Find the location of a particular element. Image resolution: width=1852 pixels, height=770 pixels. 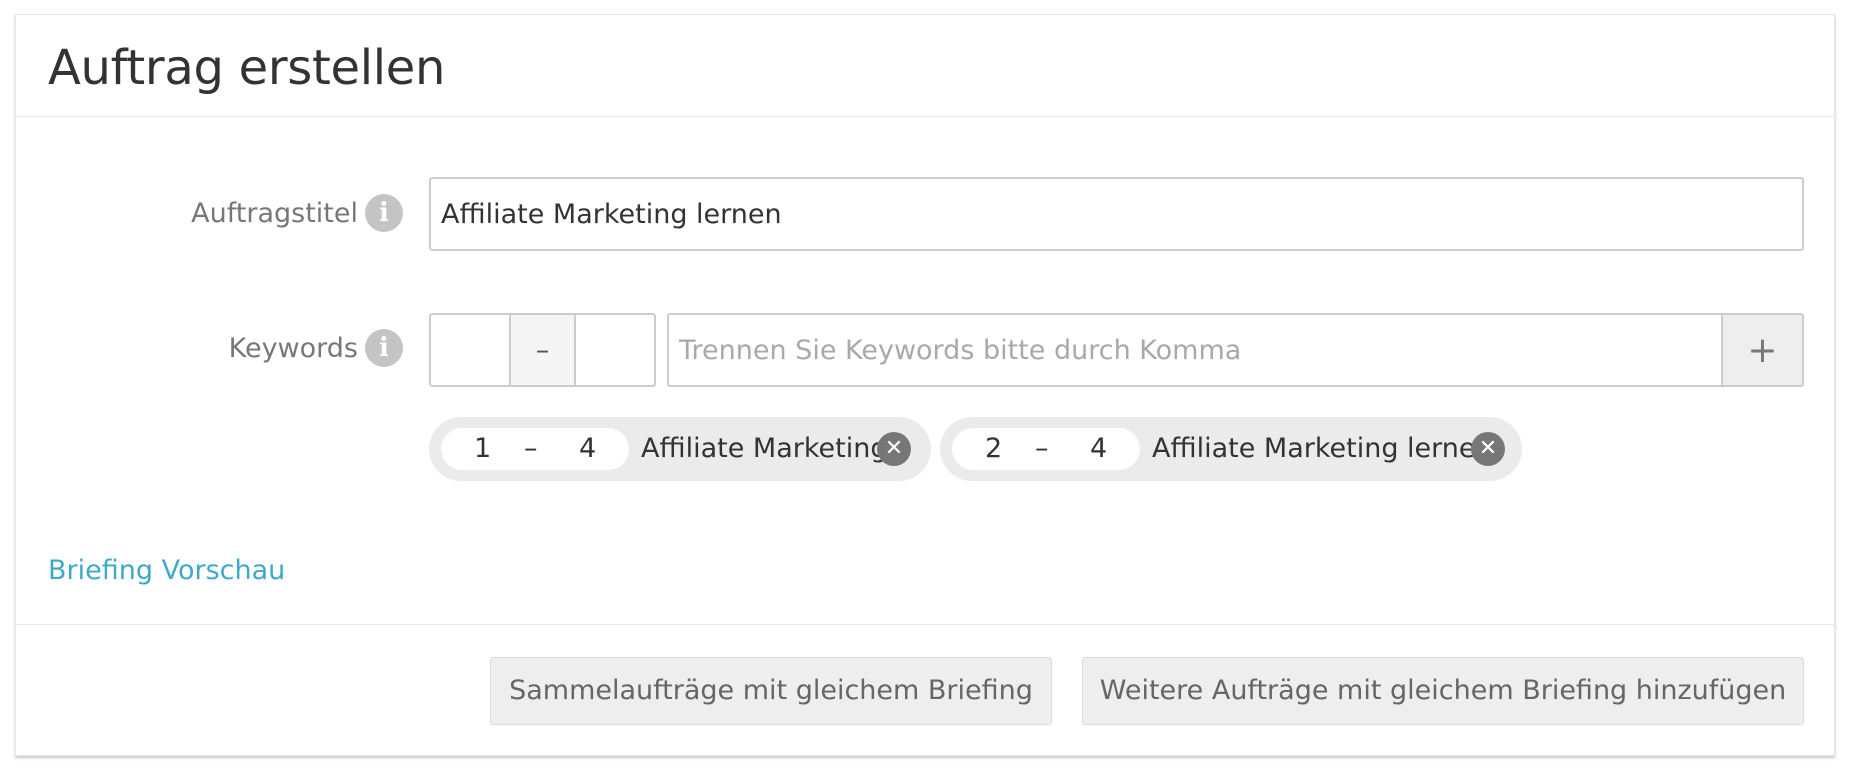

chip-label: Affiliate Marketing lernen is located at coordinates (1322, 448).